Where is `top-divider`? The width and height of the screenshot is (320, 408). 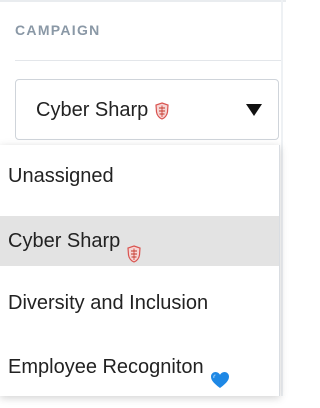 top-divider is located at coordinates (143, 1).